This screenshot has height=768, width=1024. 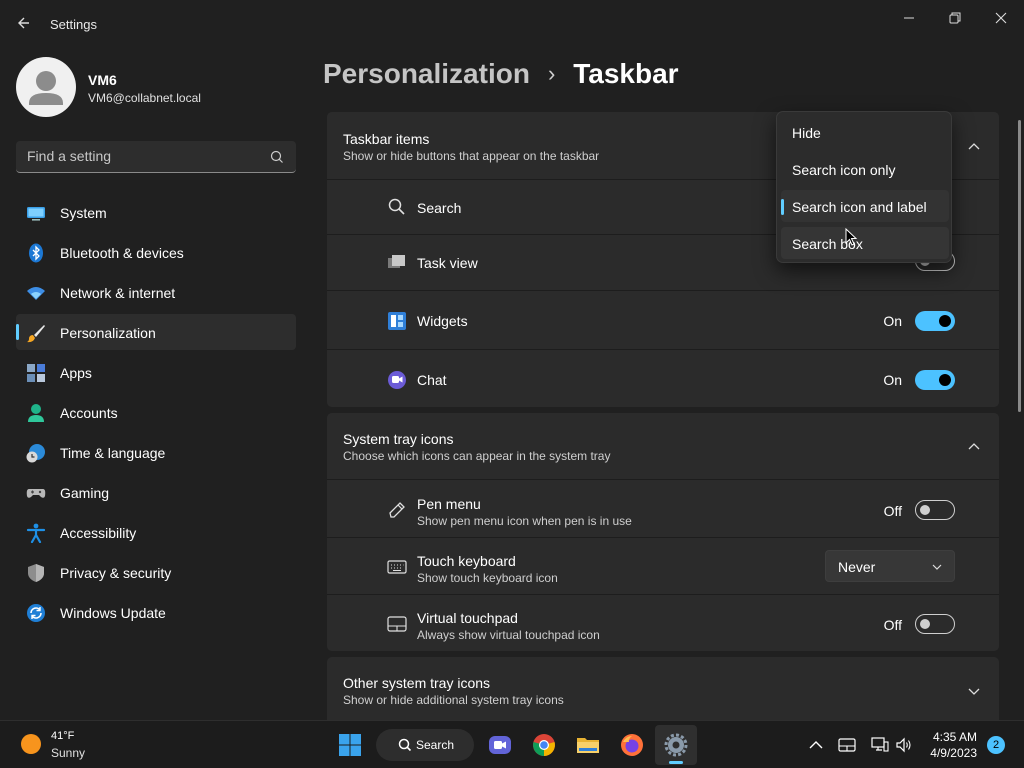 What do you see at coordinates (1019, 266) in the screenshot?
I see `scrollbar` at bounding box center [1019, 266].